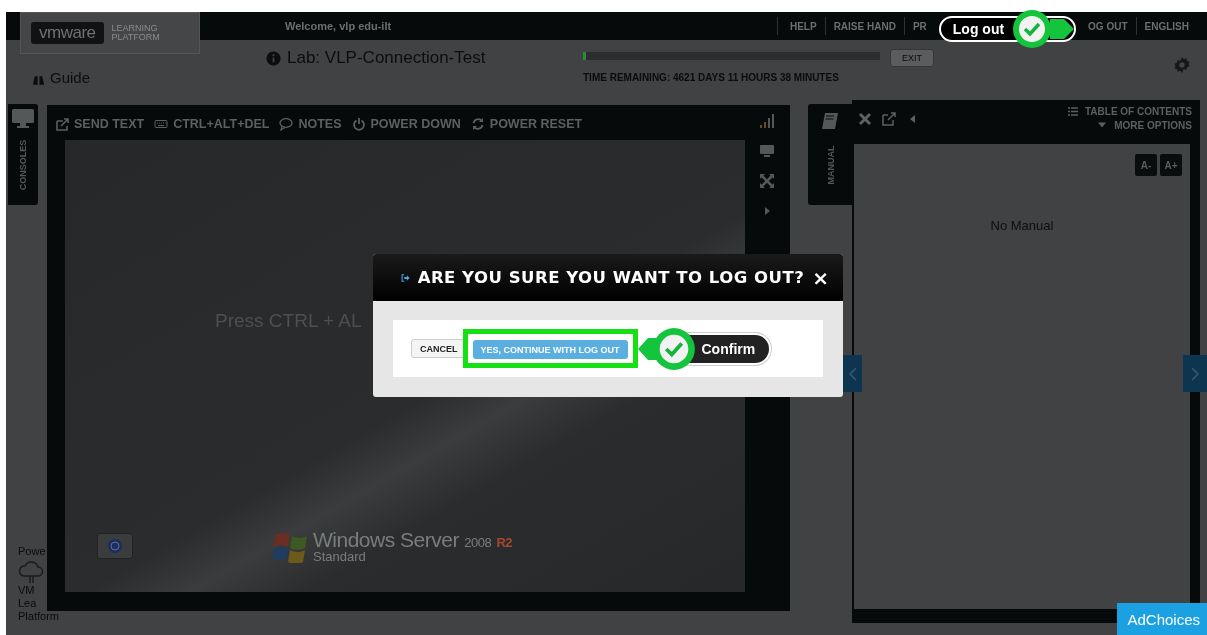 The width and height of the screenshot is (1207, 635). Describe the element at coordinates (67, 33) in the screenshot. I see `brand-logo: vmware` at that location.